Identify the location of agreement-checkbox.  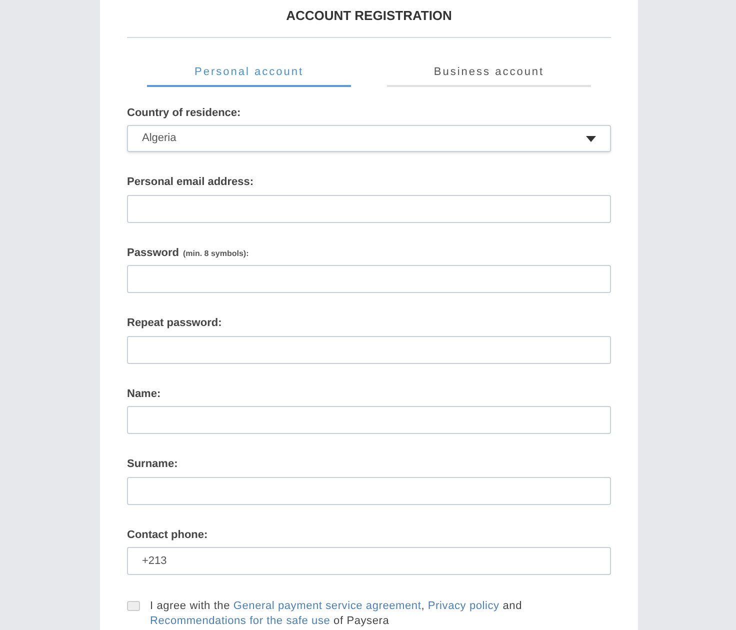
(133, 606).